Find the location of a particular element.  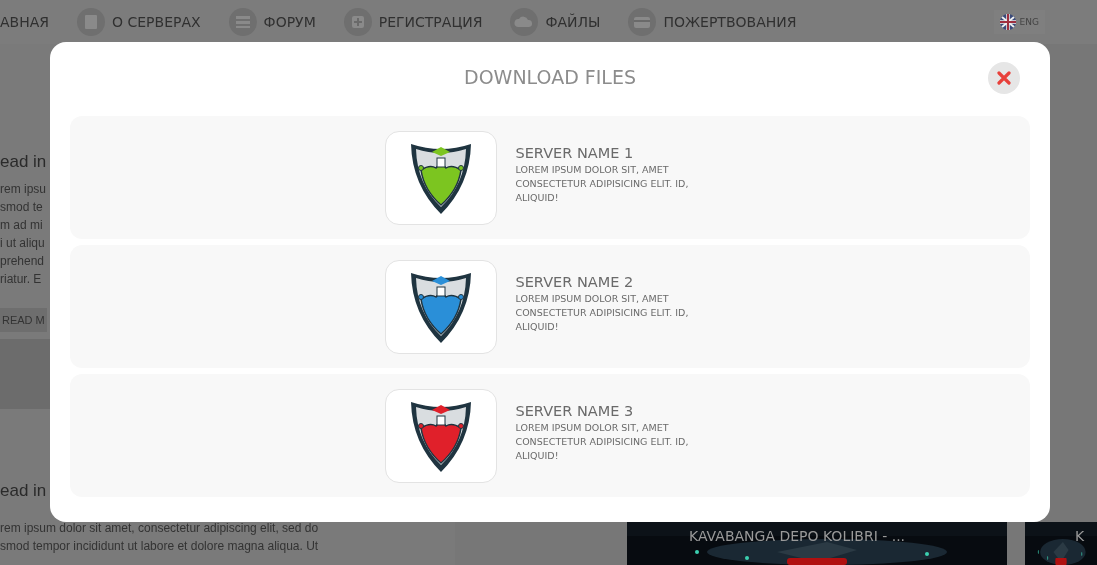

nav-link: ФОРУМ is located at coordinates (272, 22).